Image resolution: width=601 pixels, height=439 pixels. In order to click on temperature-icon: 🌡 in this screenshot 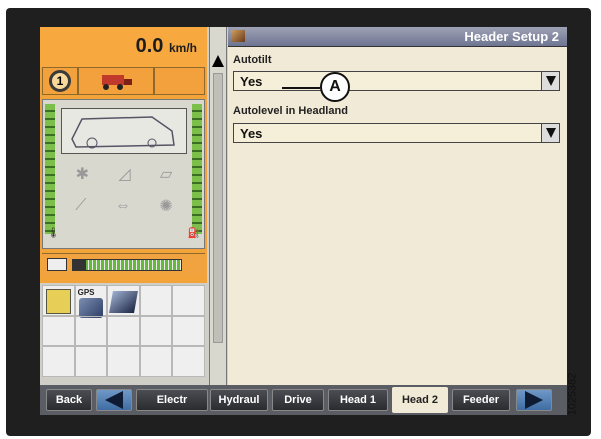, I will do `click(53, 233)`.